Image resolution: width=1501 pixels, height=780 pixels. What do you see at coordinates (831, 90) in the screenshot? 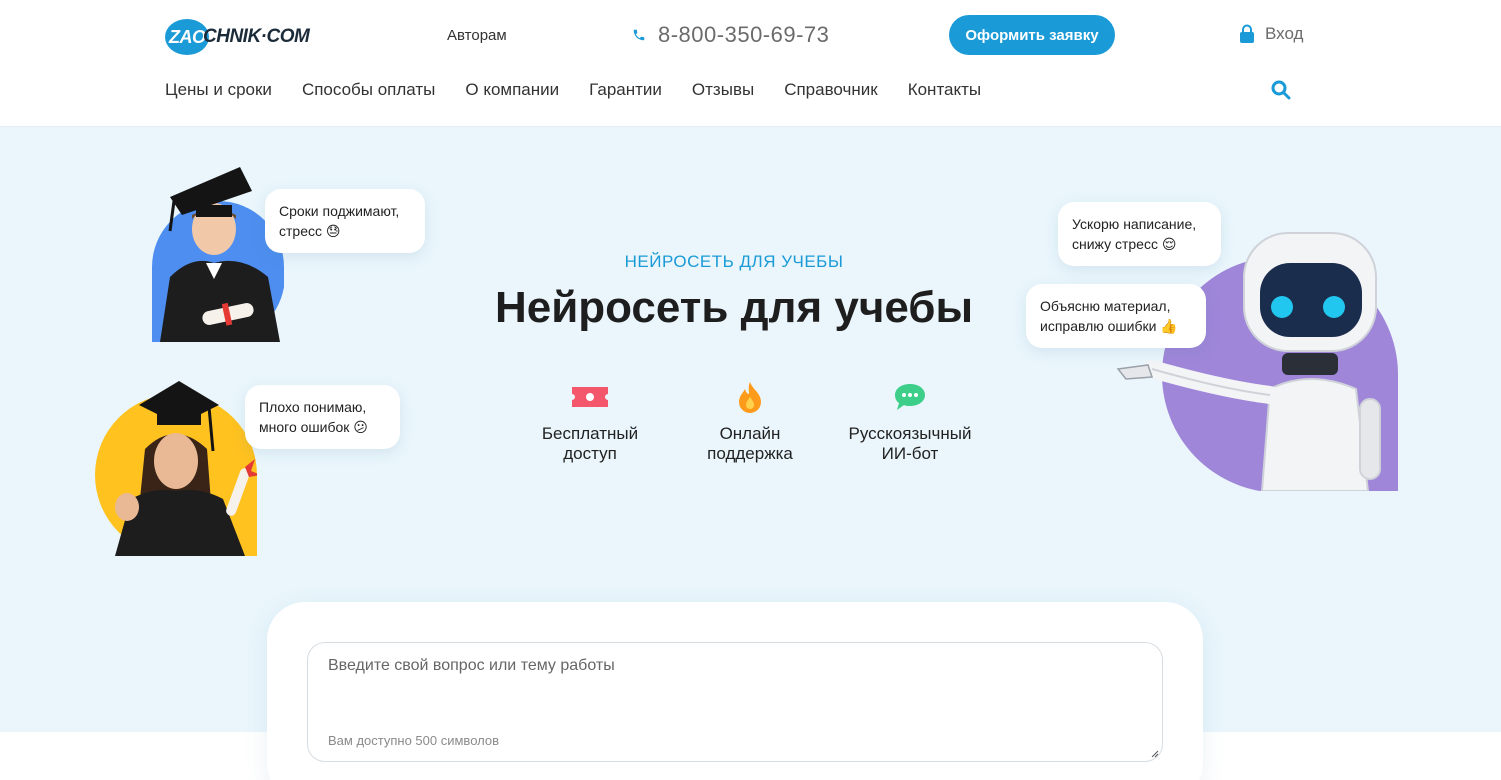
I see `nav-item-reference: Справочник` at bounding box center [831, 90].